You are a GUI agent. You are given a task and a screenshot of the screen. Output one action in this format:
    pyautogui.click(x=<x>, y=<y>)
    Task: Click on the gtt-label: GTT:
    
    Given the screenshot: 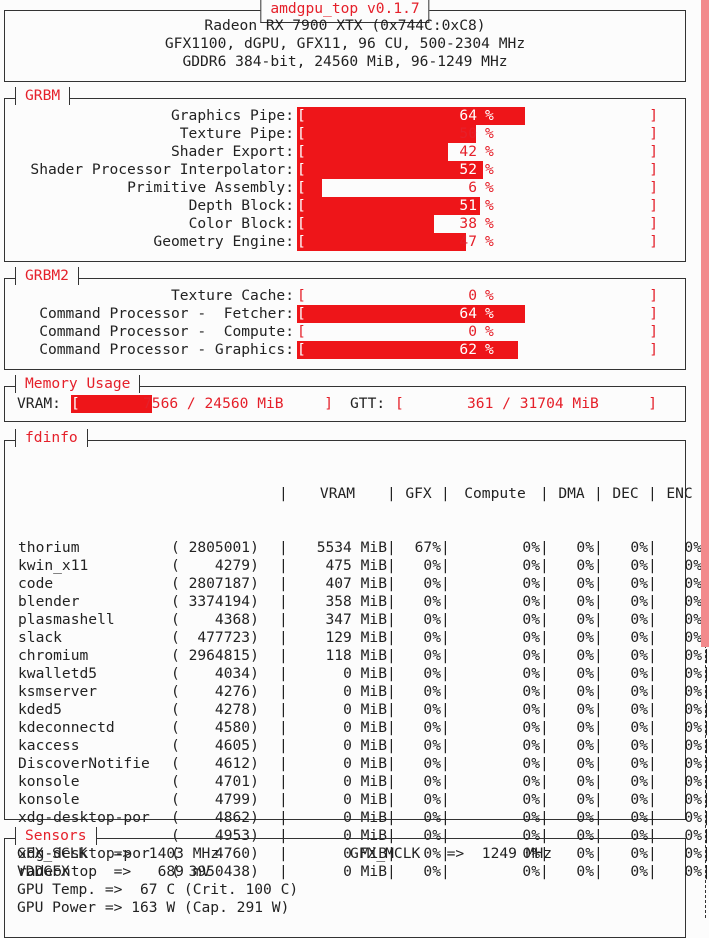 What is the action you would take?
    pyautogui.click(x=368, y=403)
    